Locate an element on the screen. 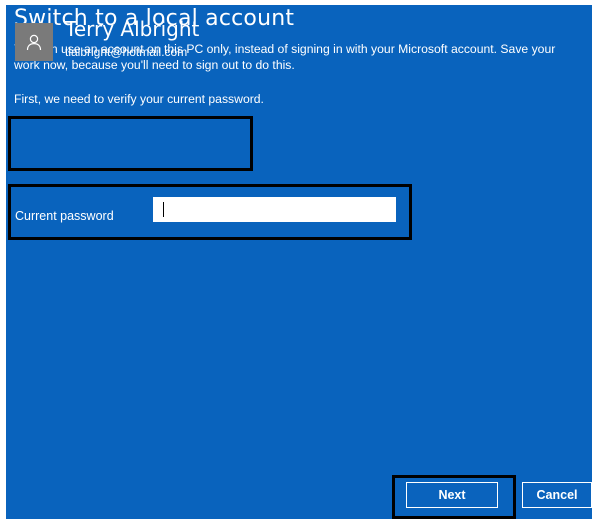  text-caret is located at coordinates (163, 209).